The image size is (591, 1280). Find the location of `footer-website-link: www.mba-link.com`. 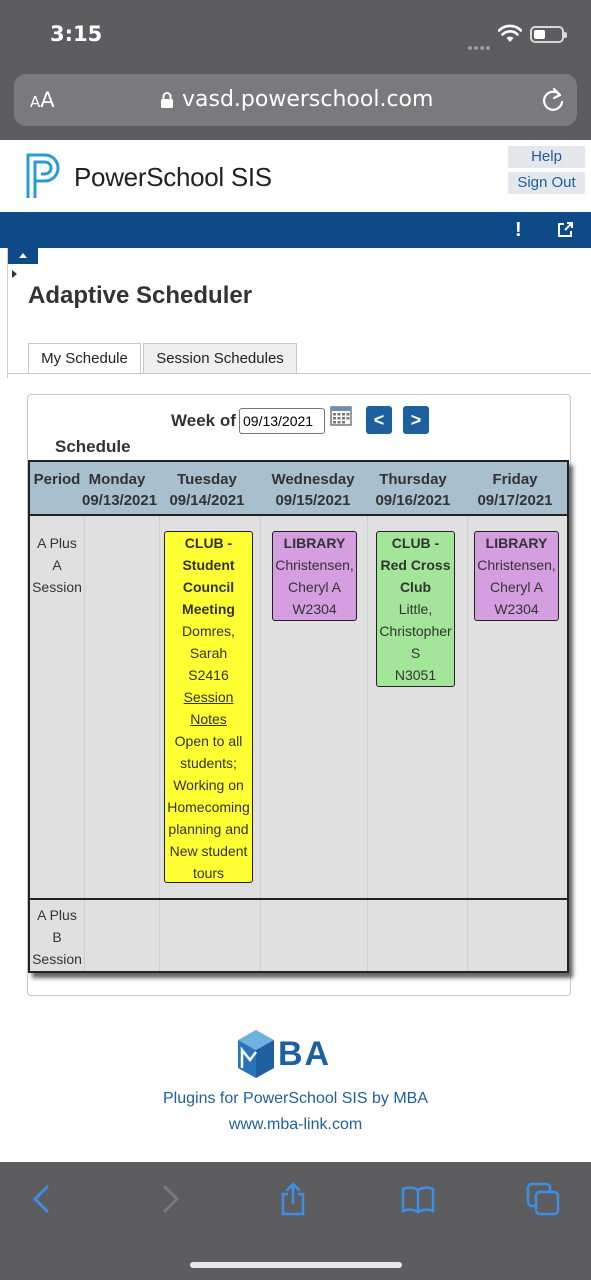

footer-website-link: www.mba-link.com is located at coordinates (295, 1125).